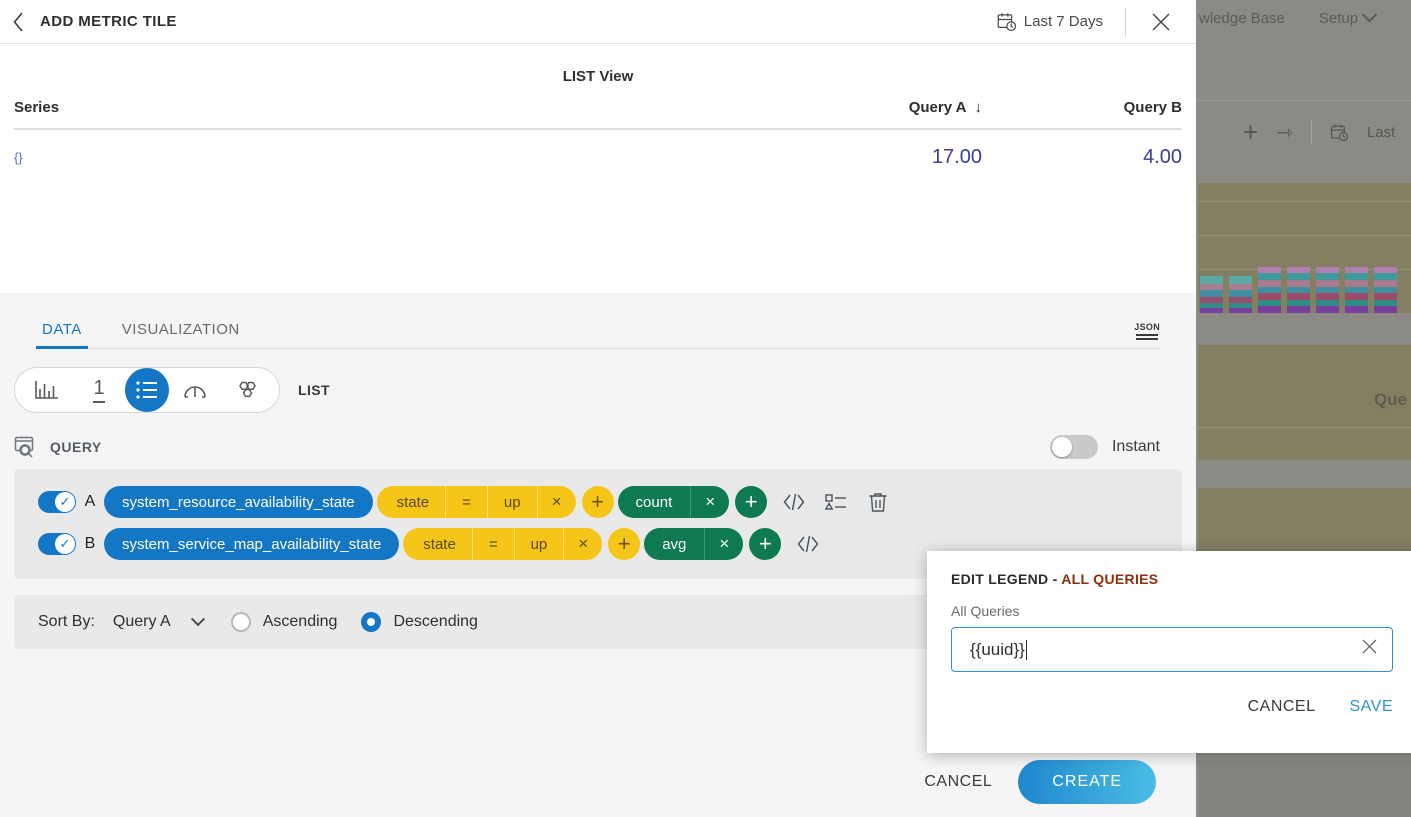 This screenshot has width=1411, height=817. What do you see at coordinates (314, 390) in the screenshot?
I see `chart-type-label: LIST` at bounding box center [314, 390].